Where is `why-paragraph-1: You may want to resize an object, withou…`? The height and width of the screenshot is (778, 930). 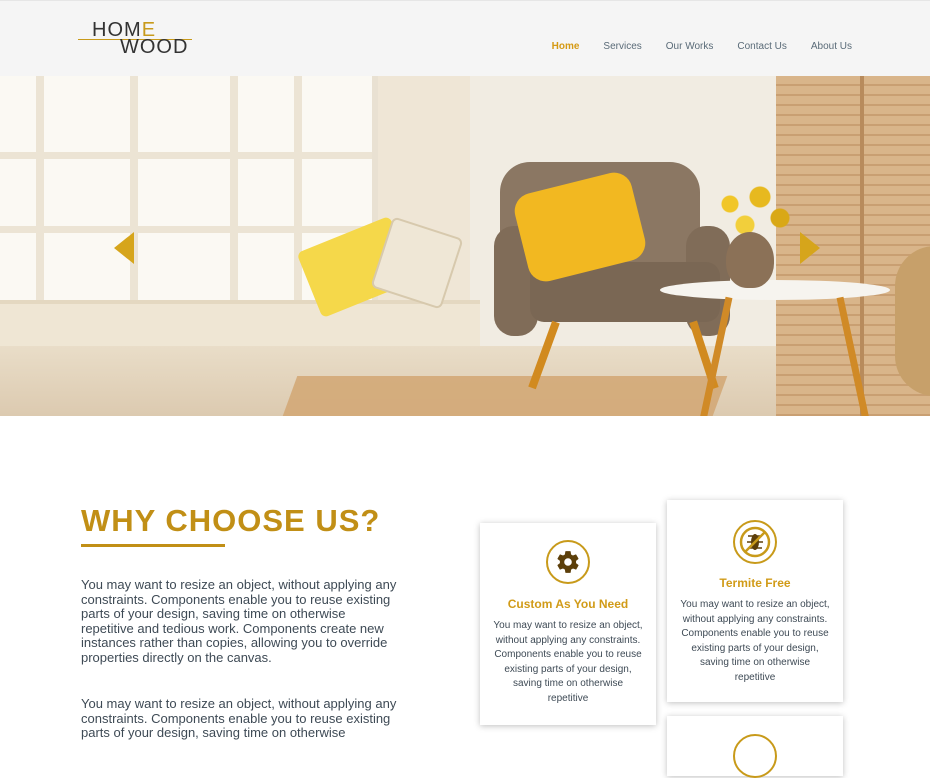 why-paragraph-1: You may want to resize an object, withou… is located at coordinates (239, 621).